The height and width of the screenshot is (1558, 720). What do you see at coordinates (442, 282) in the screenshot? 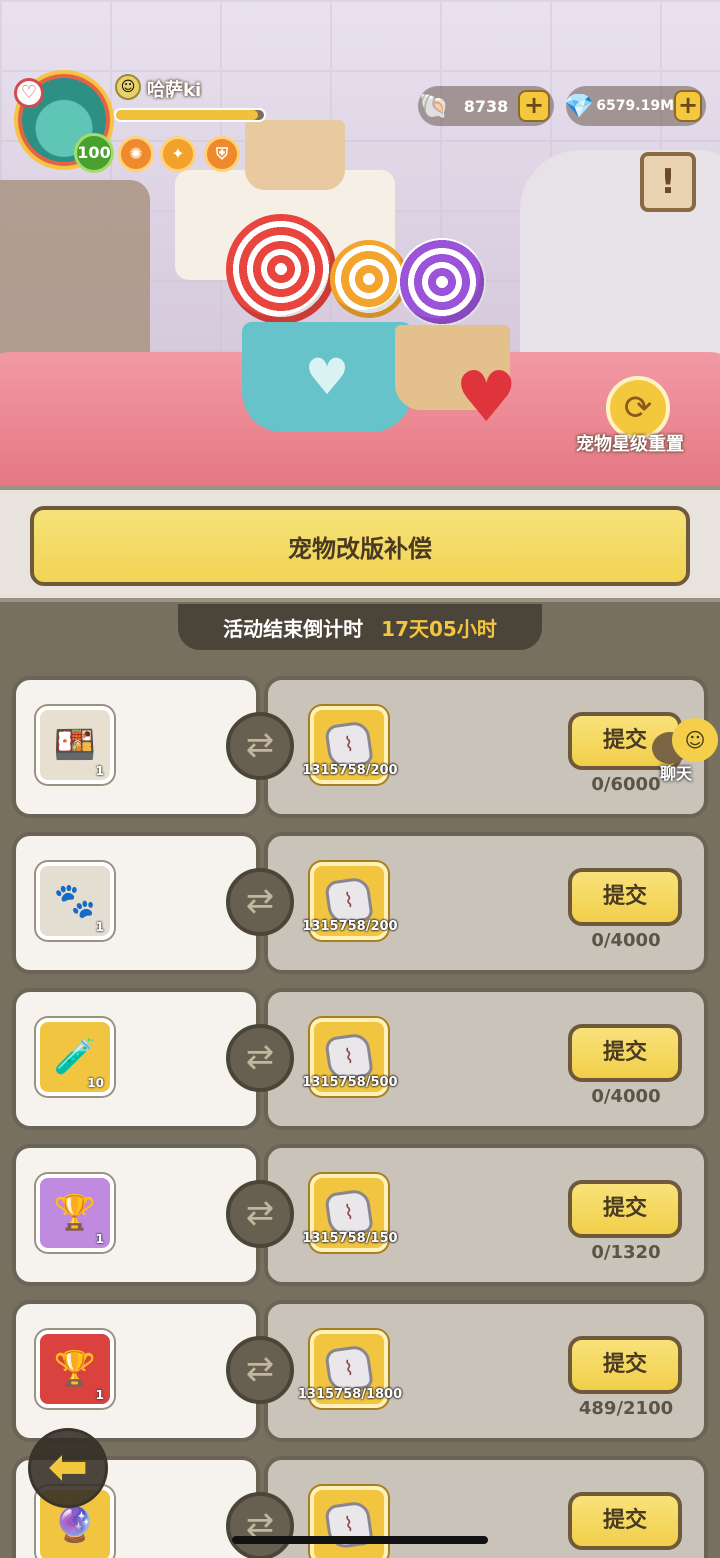
I see `purple-lollipop-icon` at bounding box center [442, 282].